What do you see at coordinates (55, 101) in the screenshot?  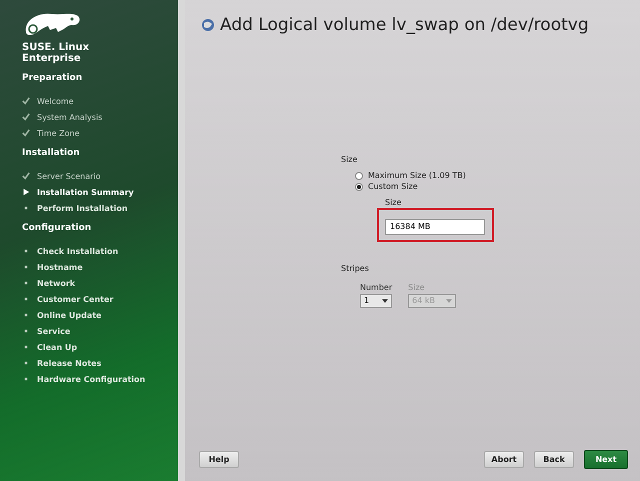 I see `step-label: Welcome` at bounding box center [55, 101].